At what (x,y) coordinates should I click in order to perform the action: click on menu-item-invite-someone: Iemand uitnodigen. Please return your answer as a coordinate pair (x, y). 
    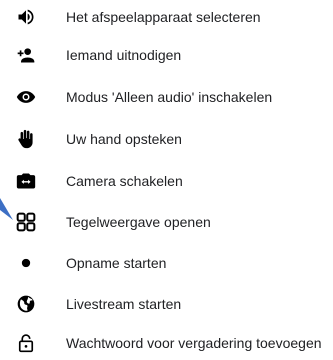
    Looking at the image, I should click on (166, 55).